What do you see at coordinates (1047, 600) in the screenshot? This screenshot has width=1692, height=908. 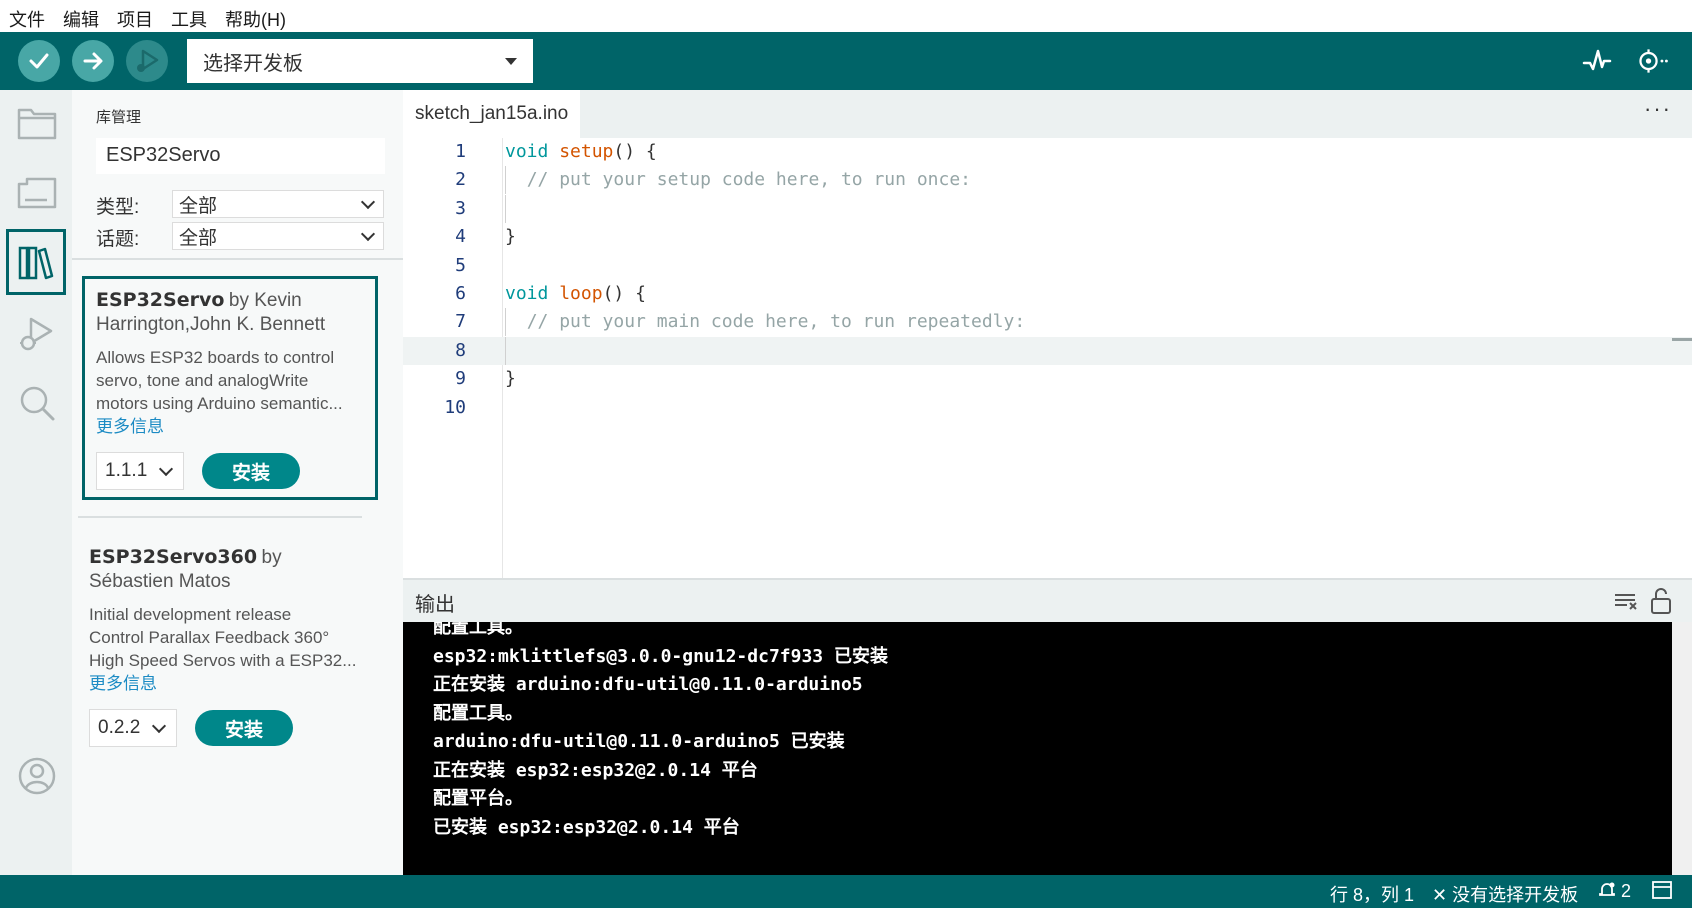 I see `output-header: 输出` at bounding box center [1047, 600].